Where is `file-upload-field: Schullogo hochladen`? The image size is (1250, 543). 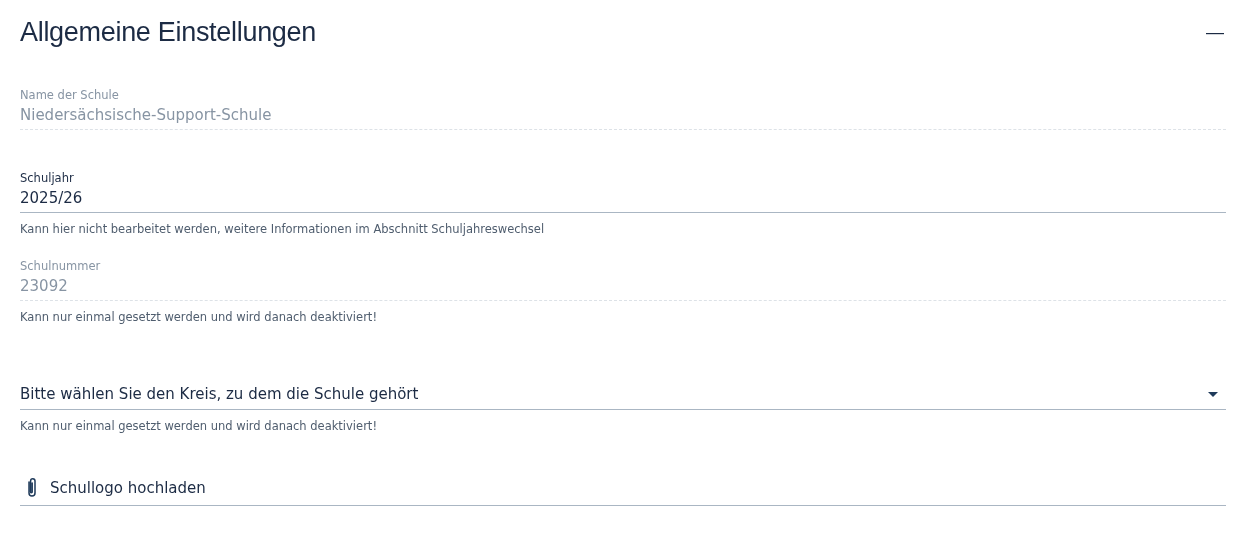 file-upload-field: Schullogo hochladen is located at coordinates (623, 488).